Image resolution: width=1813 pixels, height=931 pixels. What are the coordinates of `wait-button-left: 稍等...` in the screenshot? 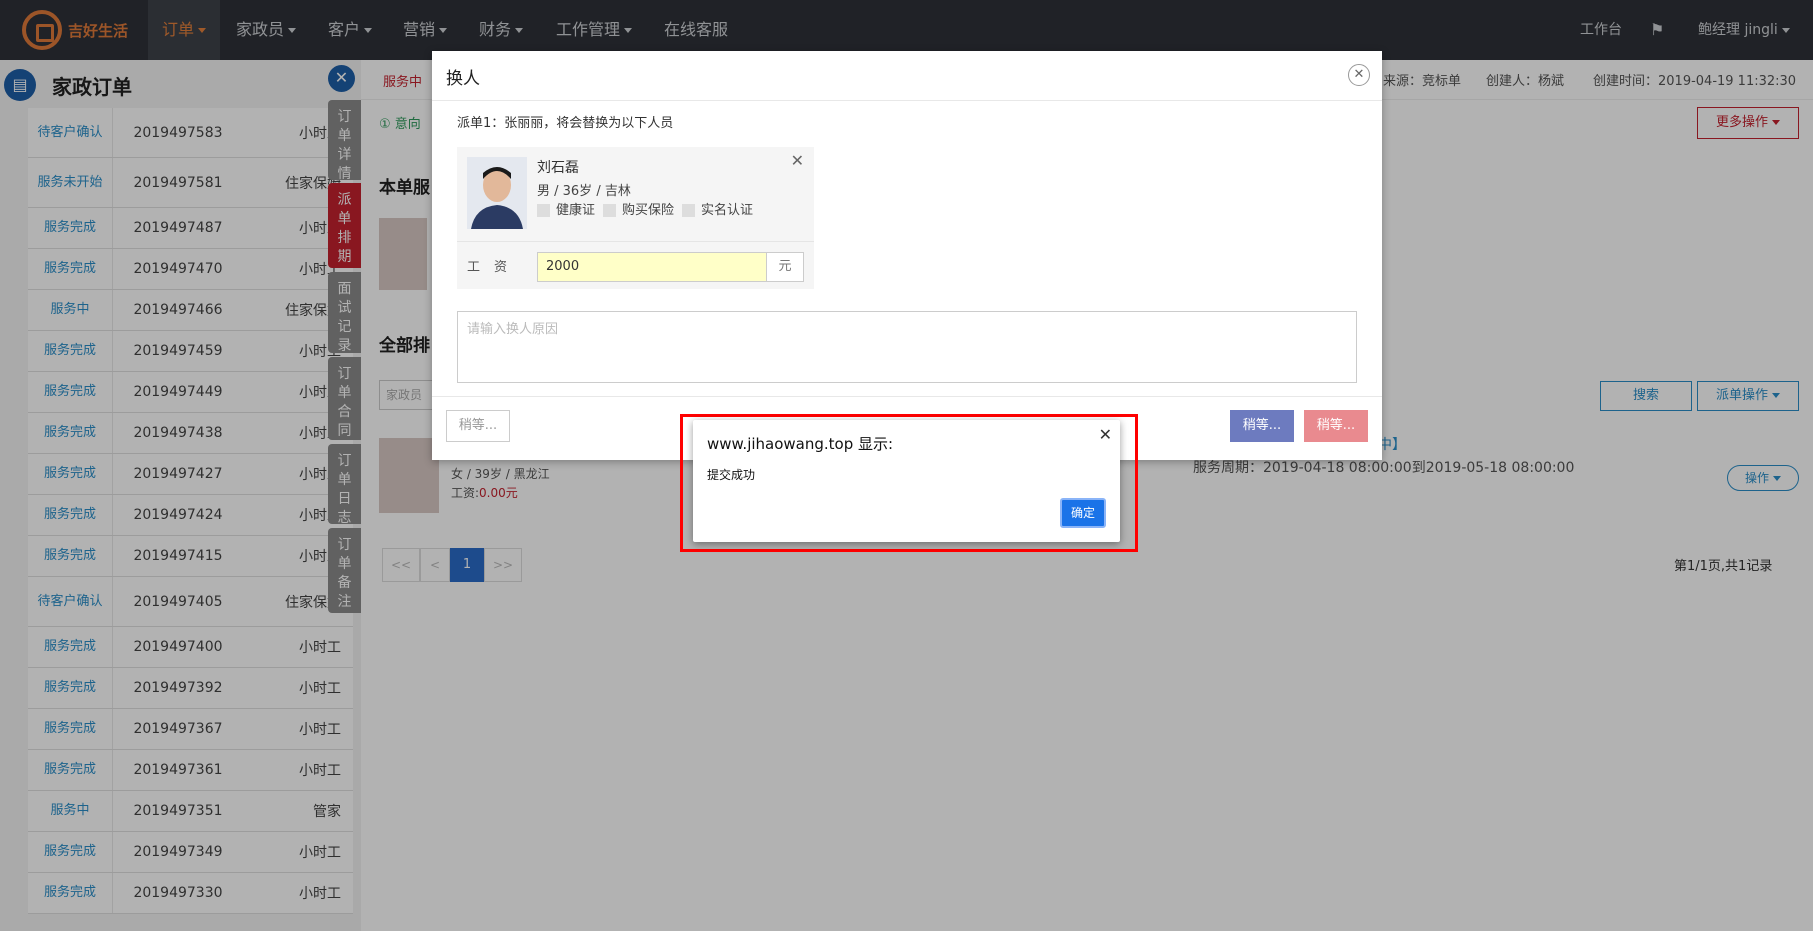 It's located at (478, 426).